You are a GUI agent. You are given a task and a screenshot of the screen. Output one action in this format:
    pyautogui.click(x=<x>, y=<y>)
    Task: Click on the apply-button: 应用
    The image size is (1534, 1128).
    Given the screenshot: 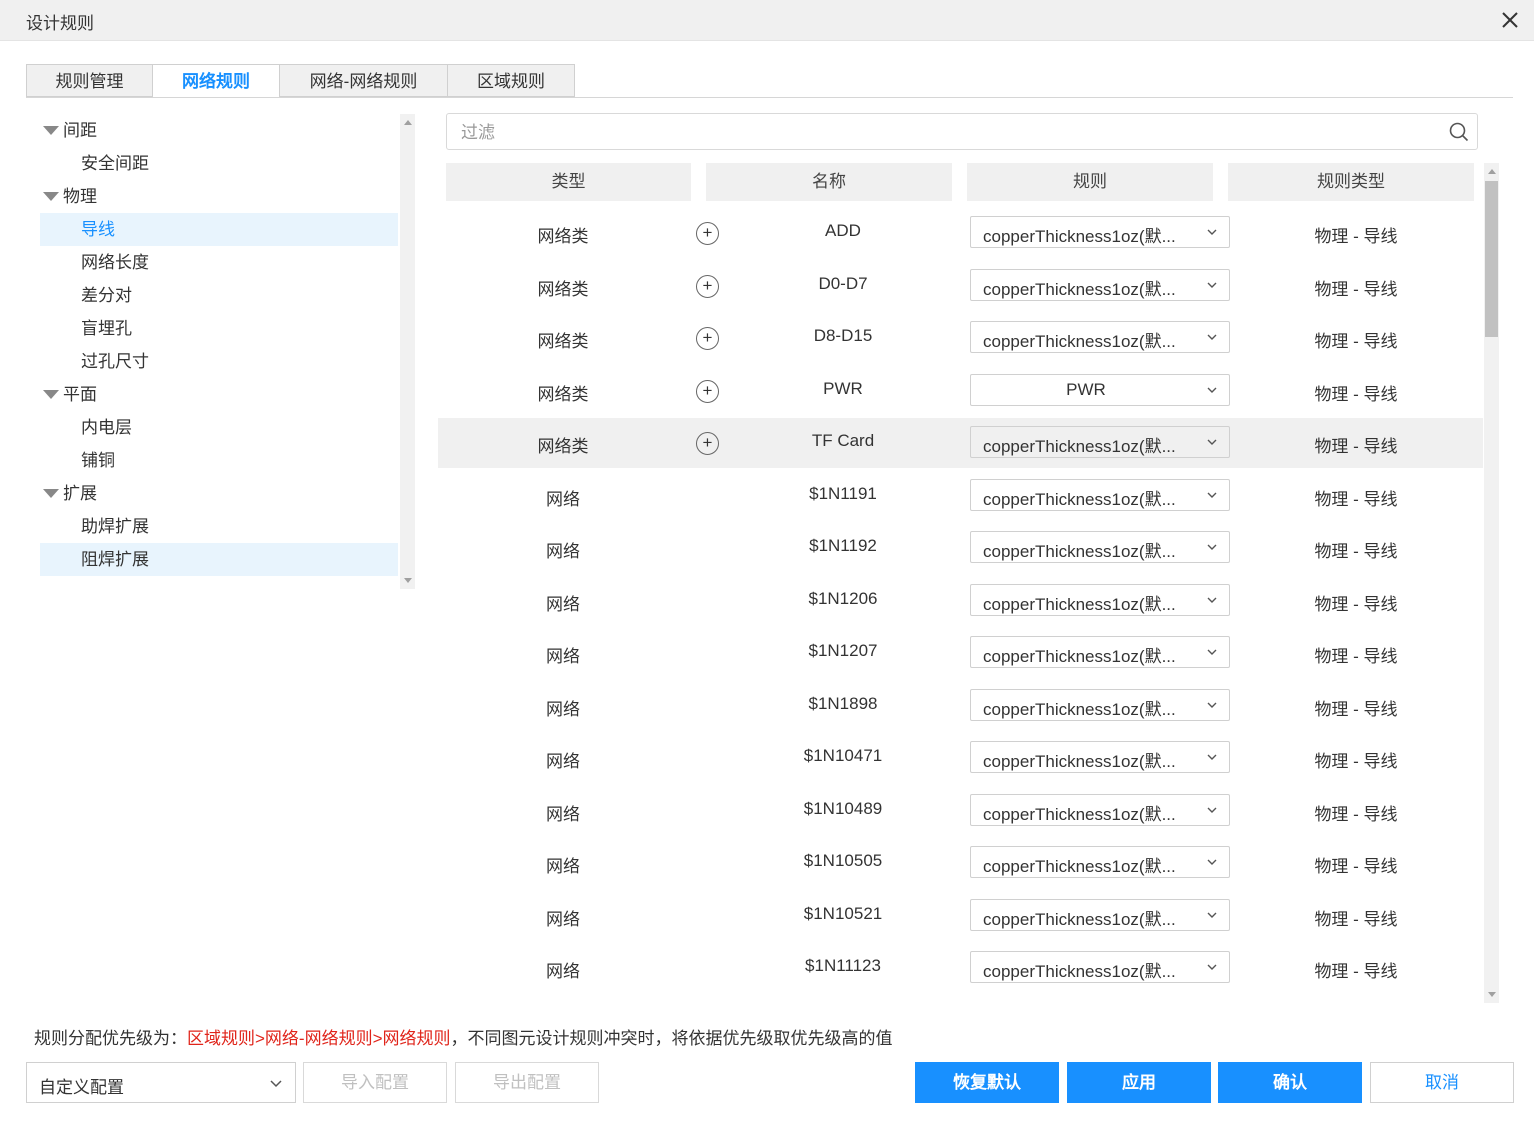 What is the action you would take?
    pyautogui.click(x=1139, y=1082)
    